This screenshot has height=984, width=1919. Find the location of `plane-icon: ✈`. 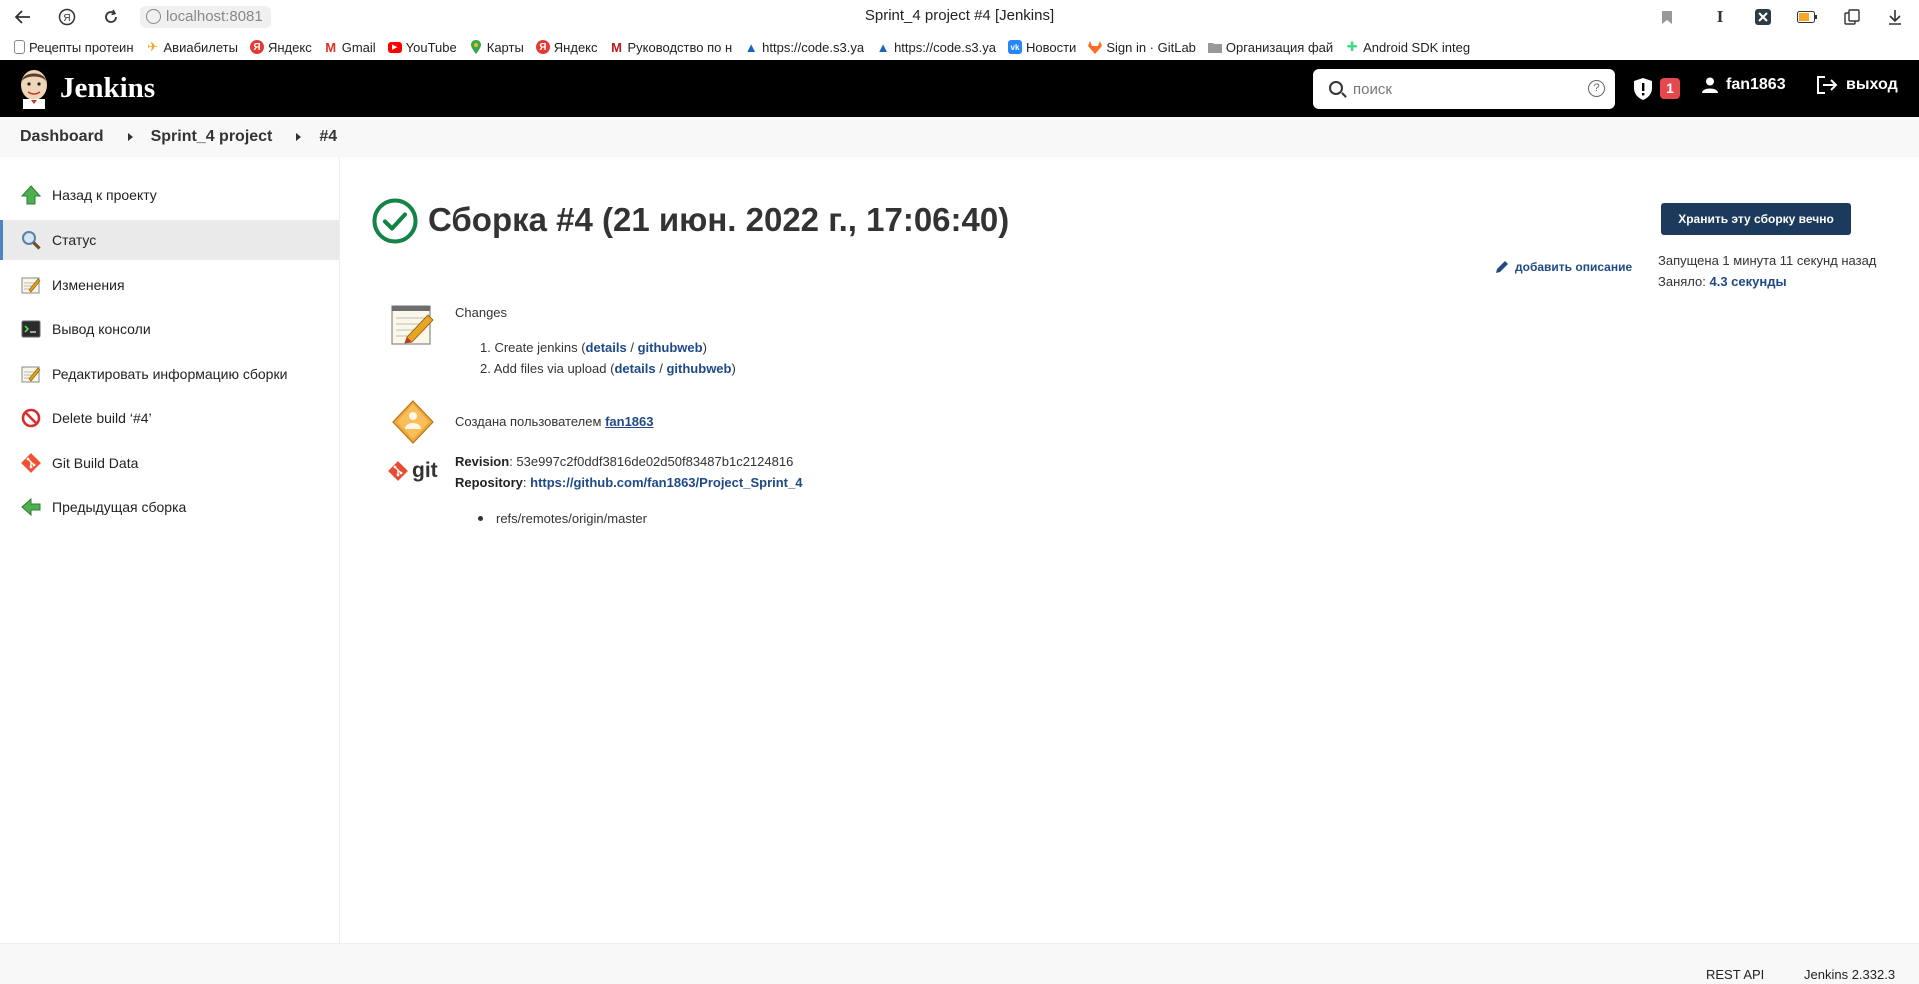

plane-icon: ✈ is located at coordinates (152, 47).